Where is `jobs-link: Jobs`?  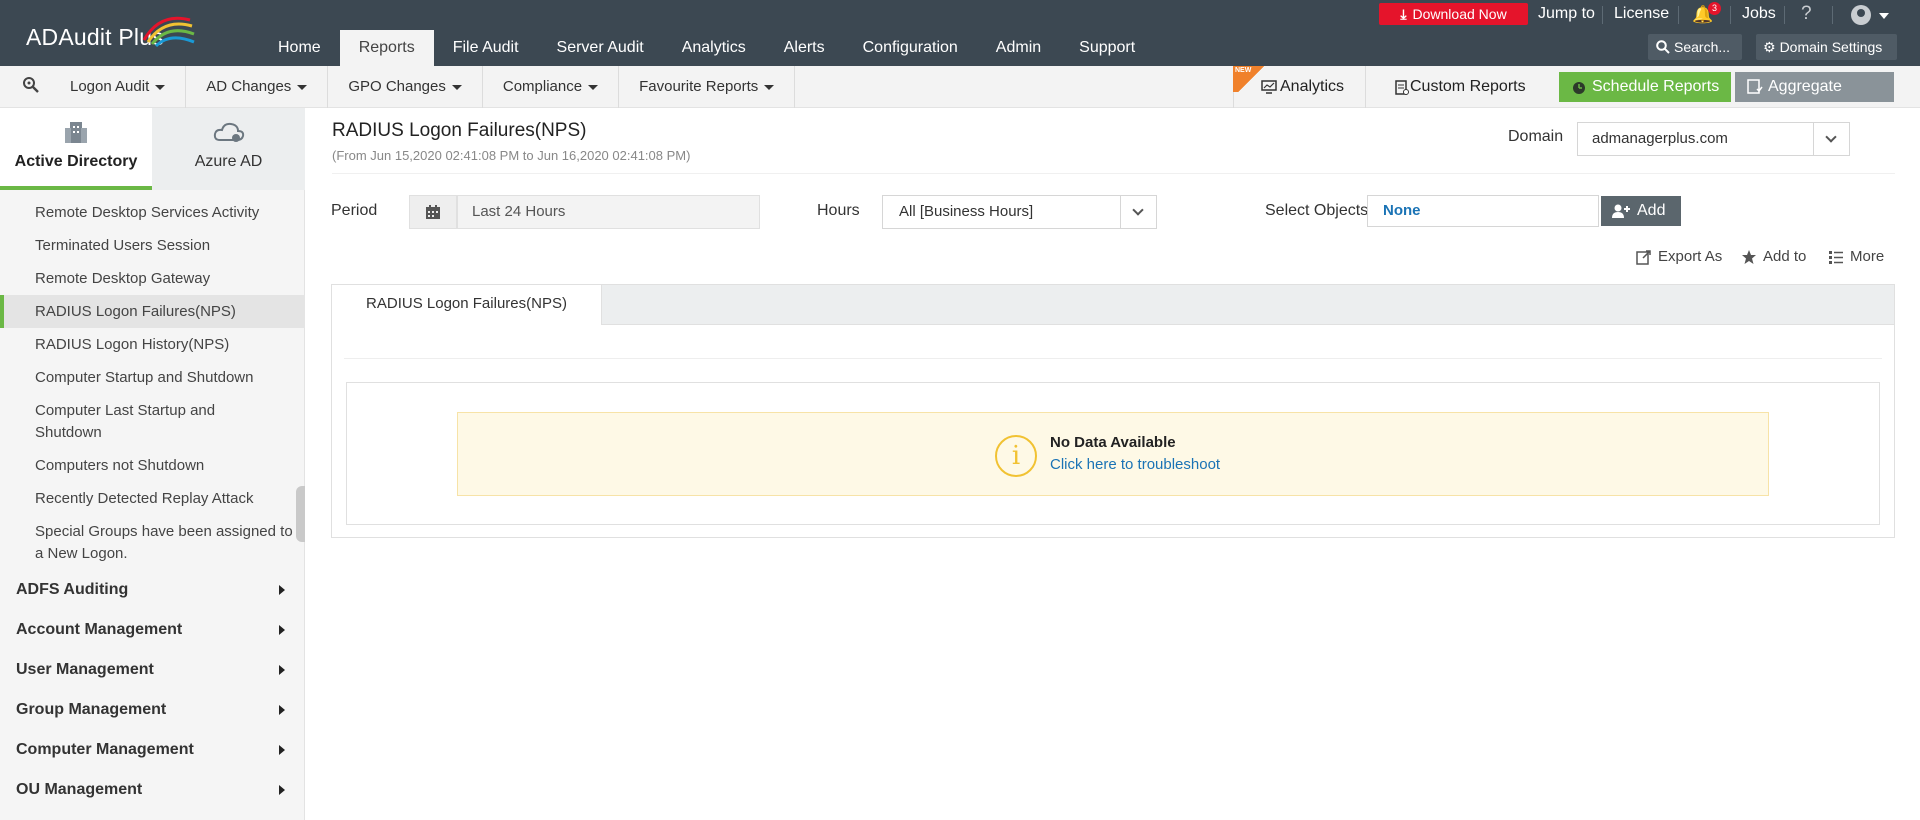
jobs-link: Jobs is located at coordinates (1759, 14).